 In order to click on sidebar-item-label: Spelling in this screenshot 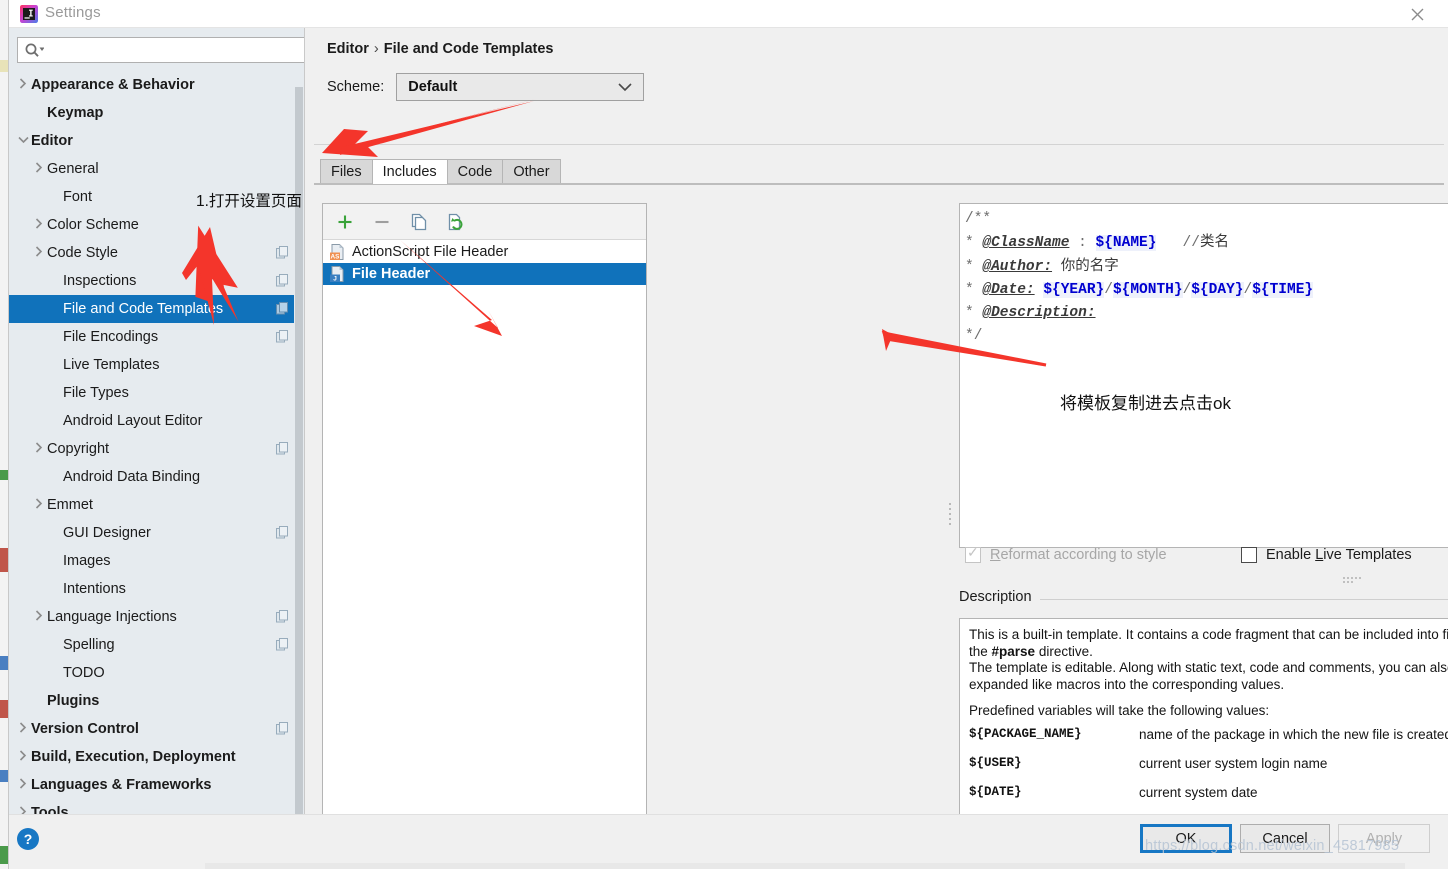, I will do `click(89, 645)`.